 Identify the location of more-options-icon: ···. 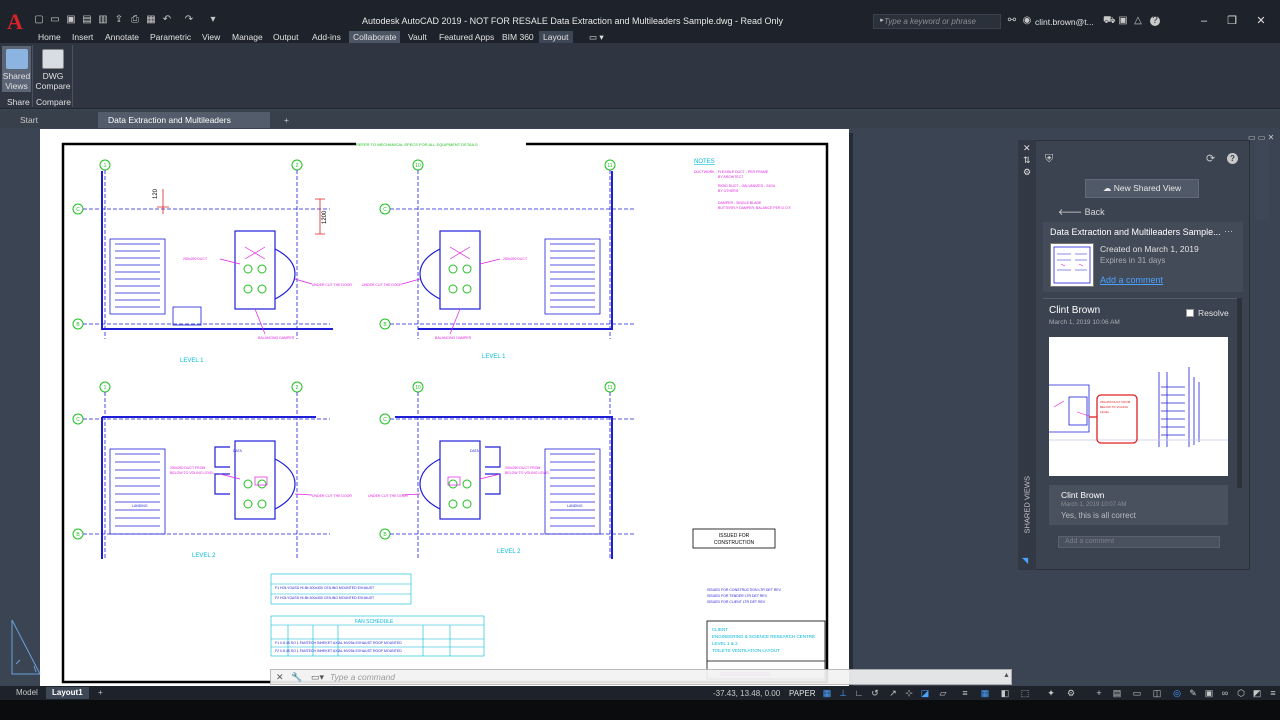
(1228, 231).